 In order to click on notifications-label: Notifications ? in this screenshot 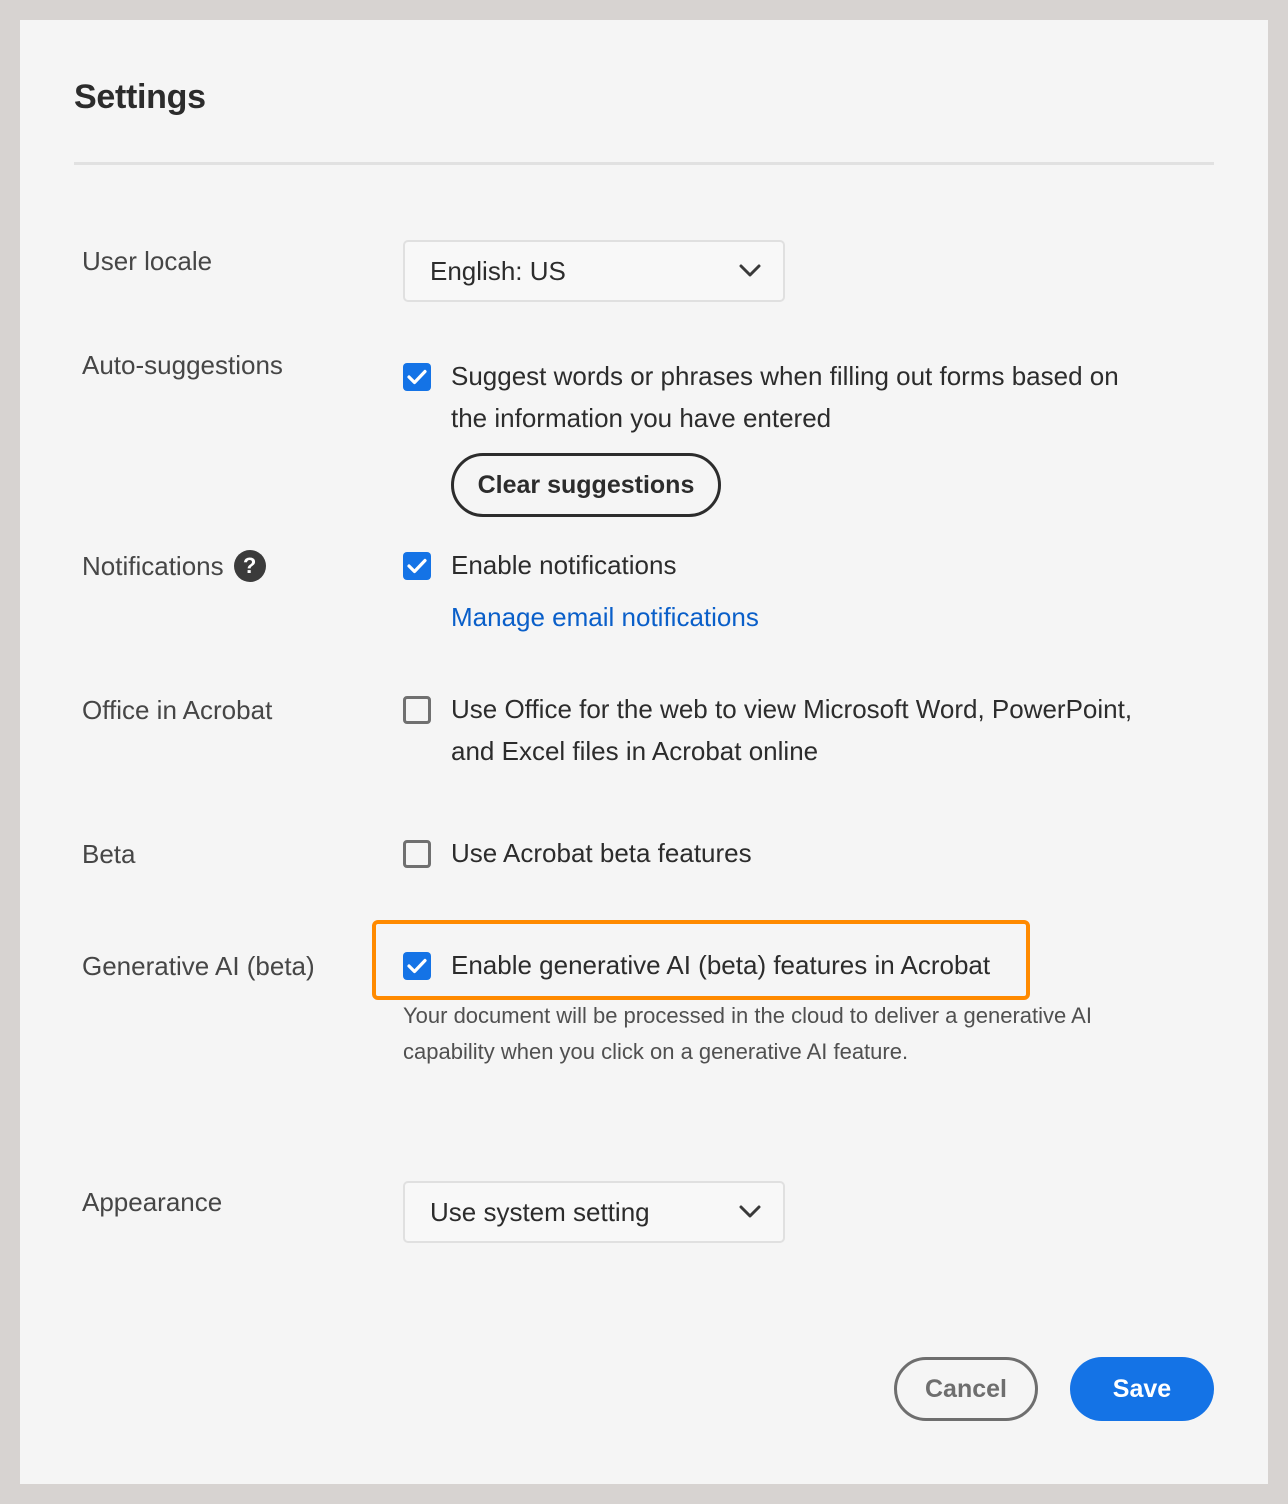, I will do `click(174, 566)`.